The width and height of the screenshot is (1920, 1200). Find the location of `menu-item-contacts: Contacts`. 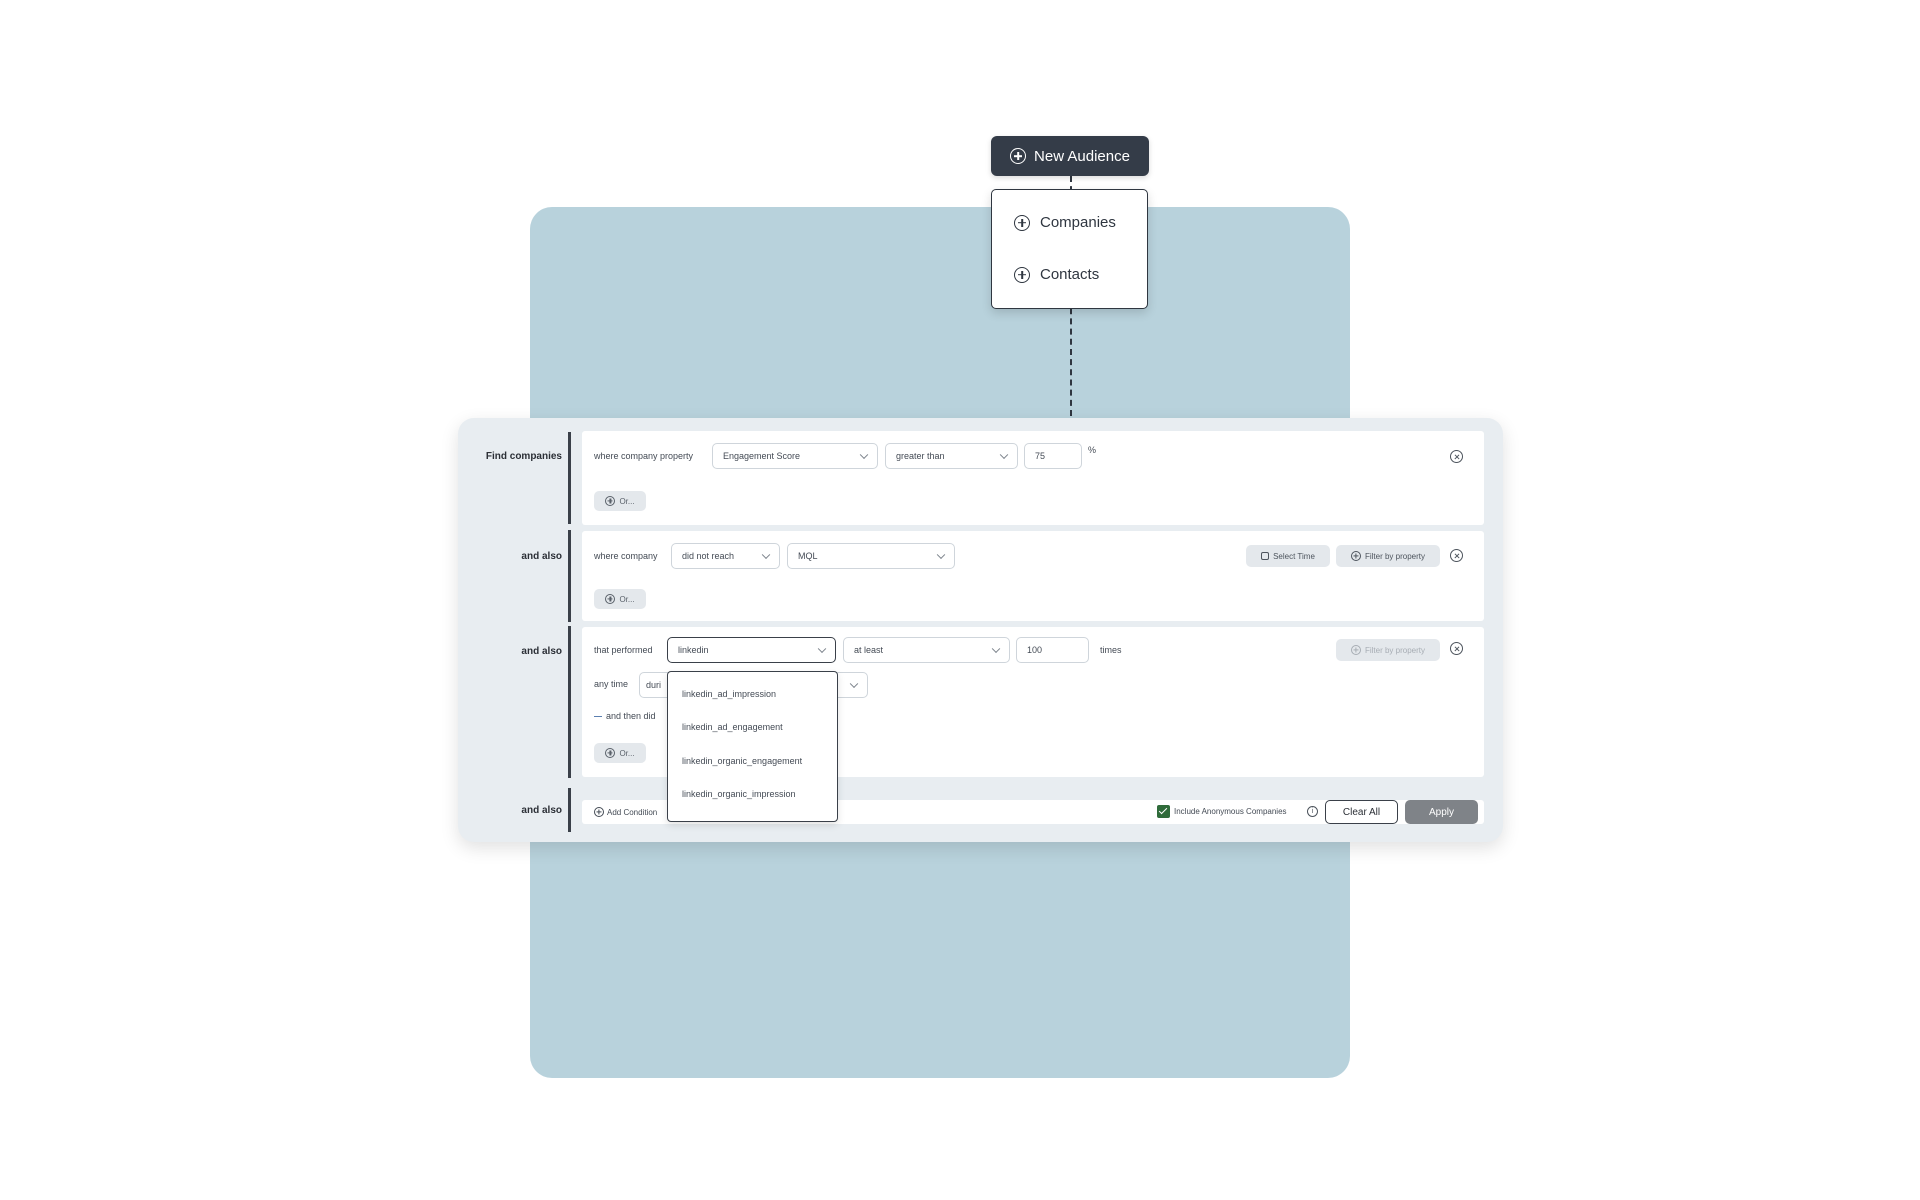

menu-item-contacts: Contacts is located at coordinates (1056, 274).